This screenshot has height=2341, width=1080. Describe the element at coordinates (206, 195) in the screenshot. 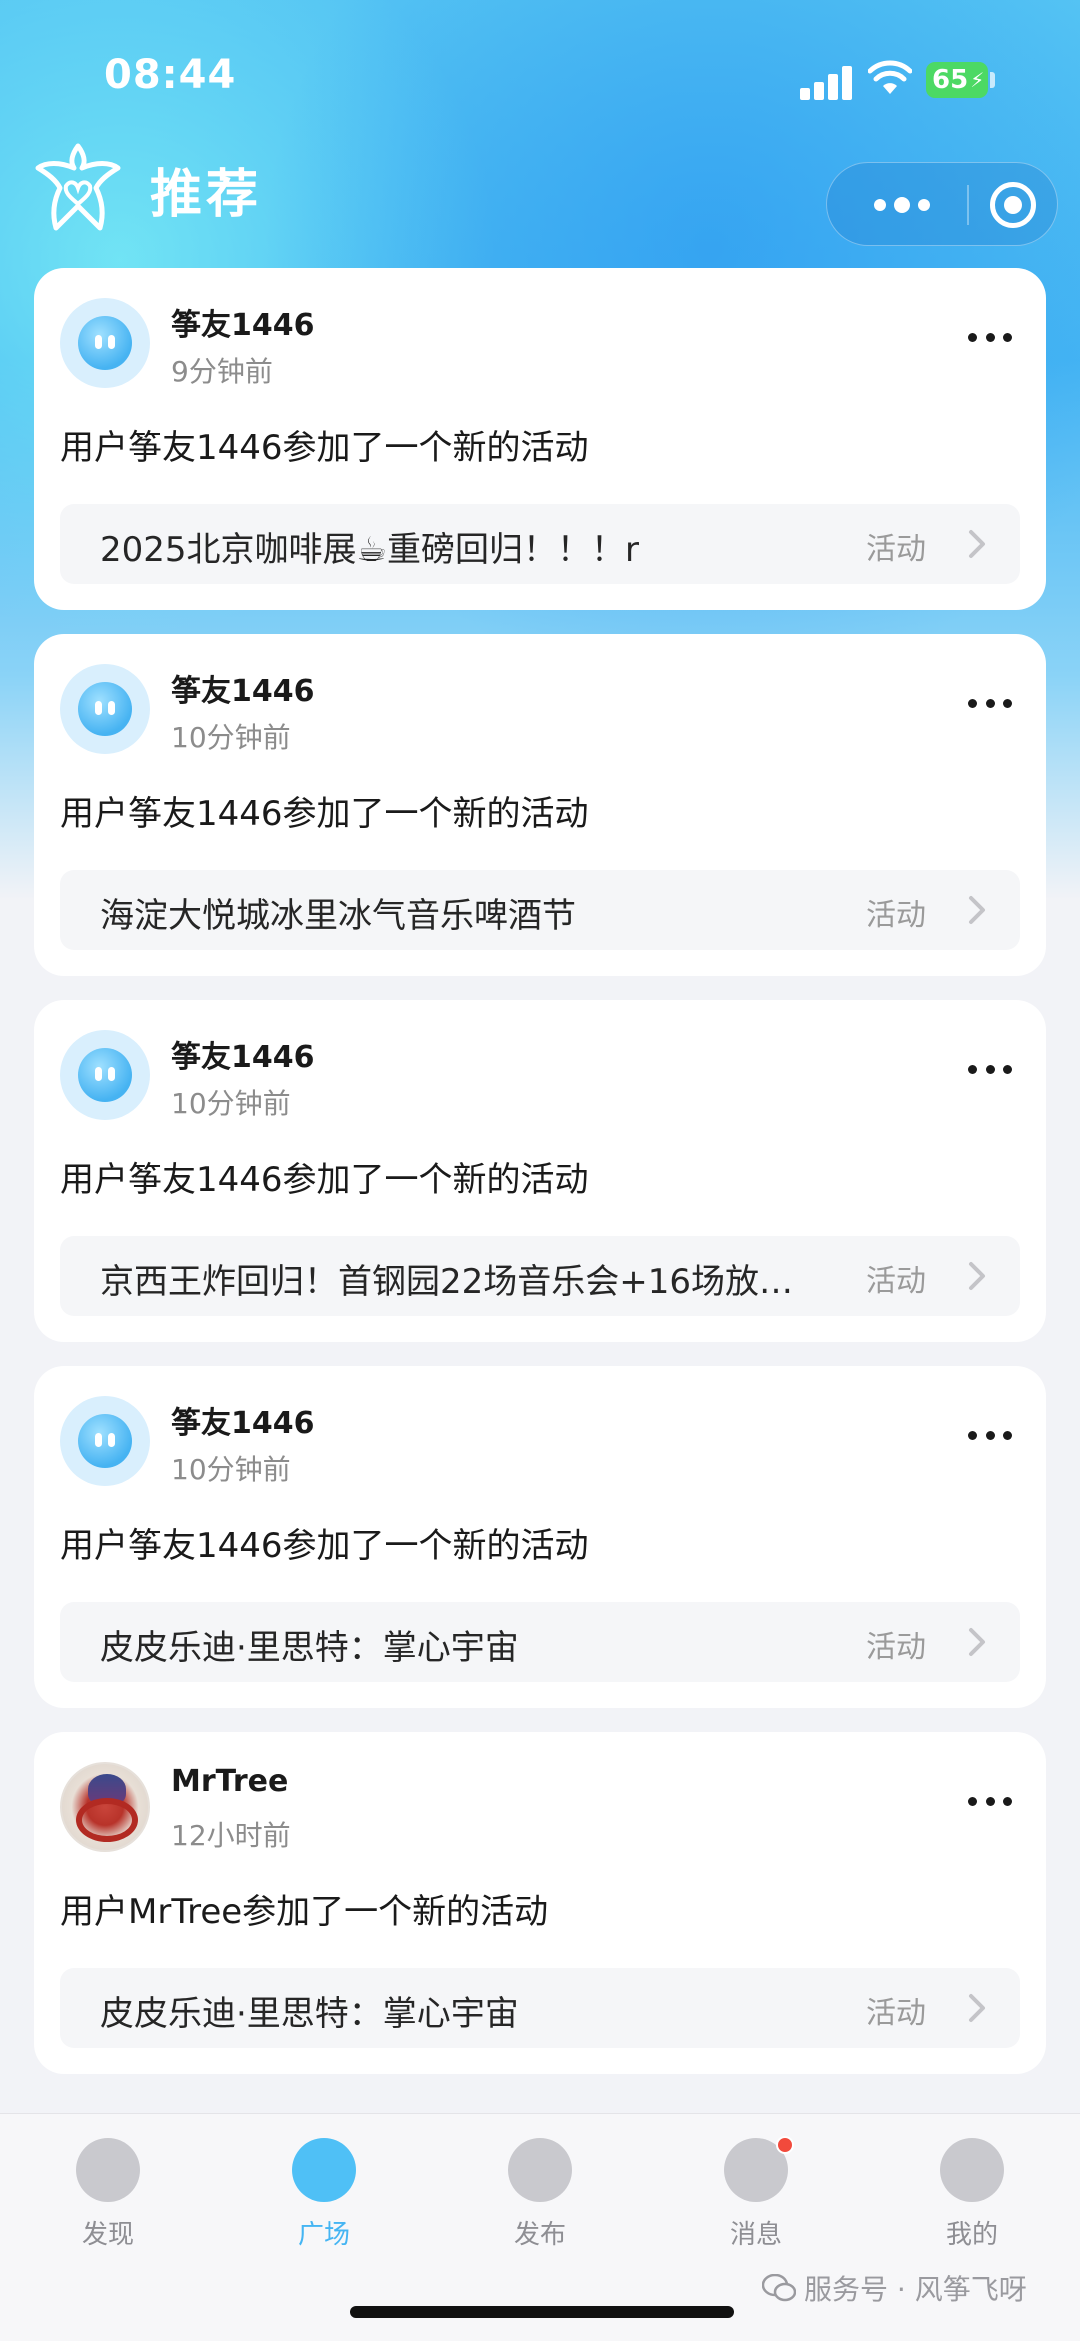

I see `page-title: 推荐` at that location.